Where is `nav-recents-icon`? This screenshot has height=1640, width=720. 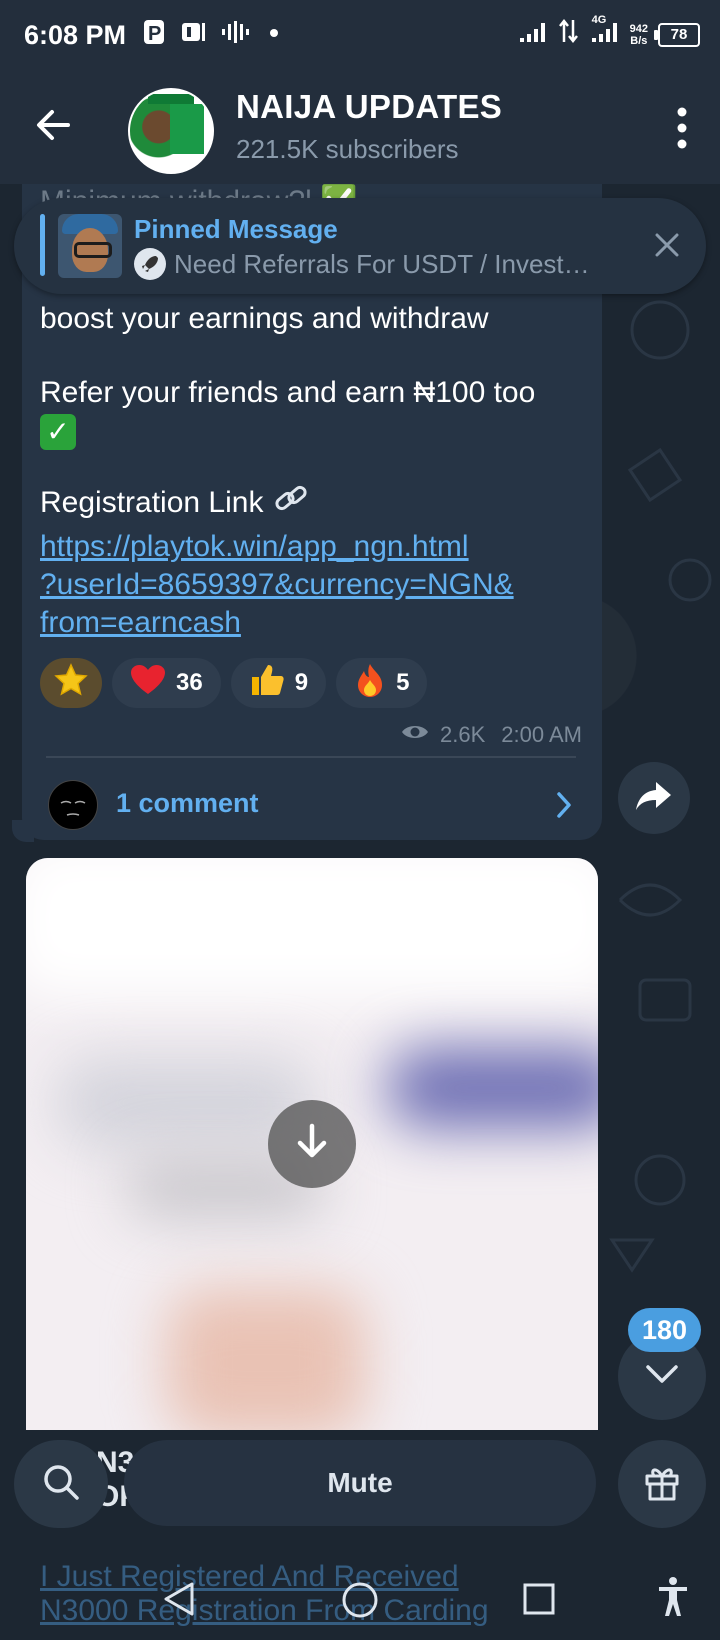
nav-recents-icon is located at coordinates (539, 1601).